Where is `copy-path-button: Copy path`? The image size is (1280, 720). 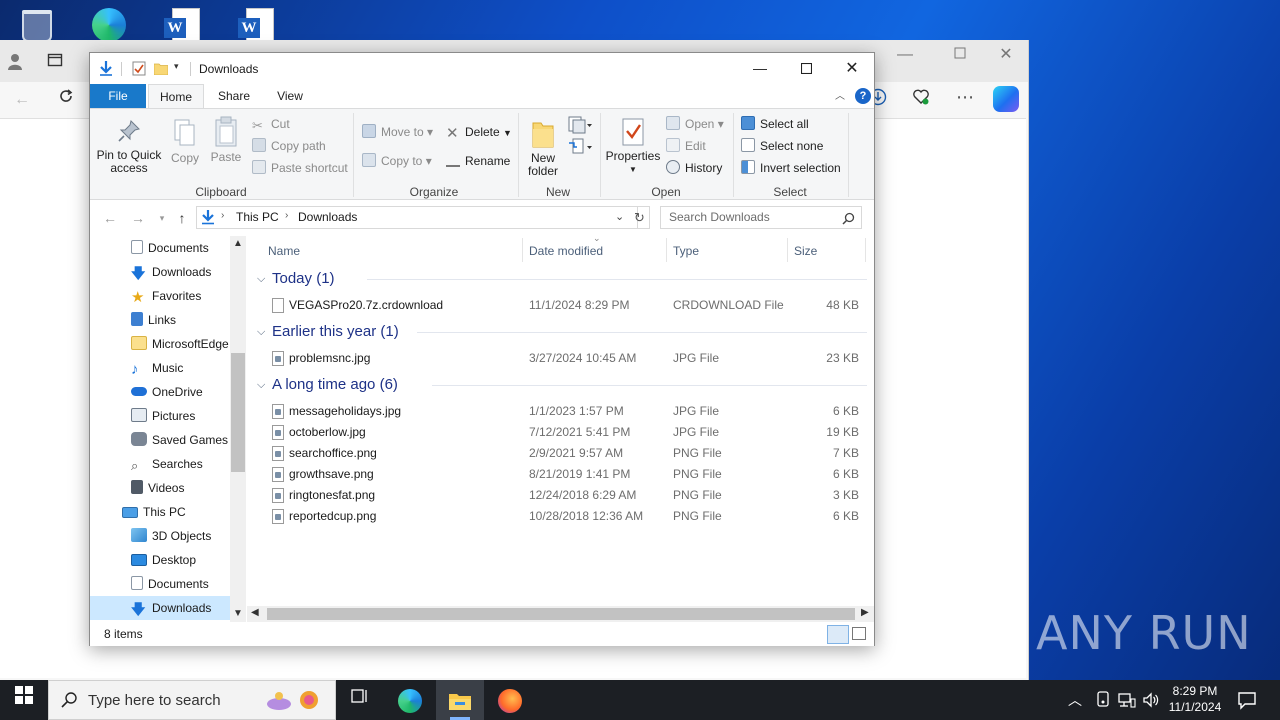
copy-path-button: Copy path is located at coordinates (289, 146).